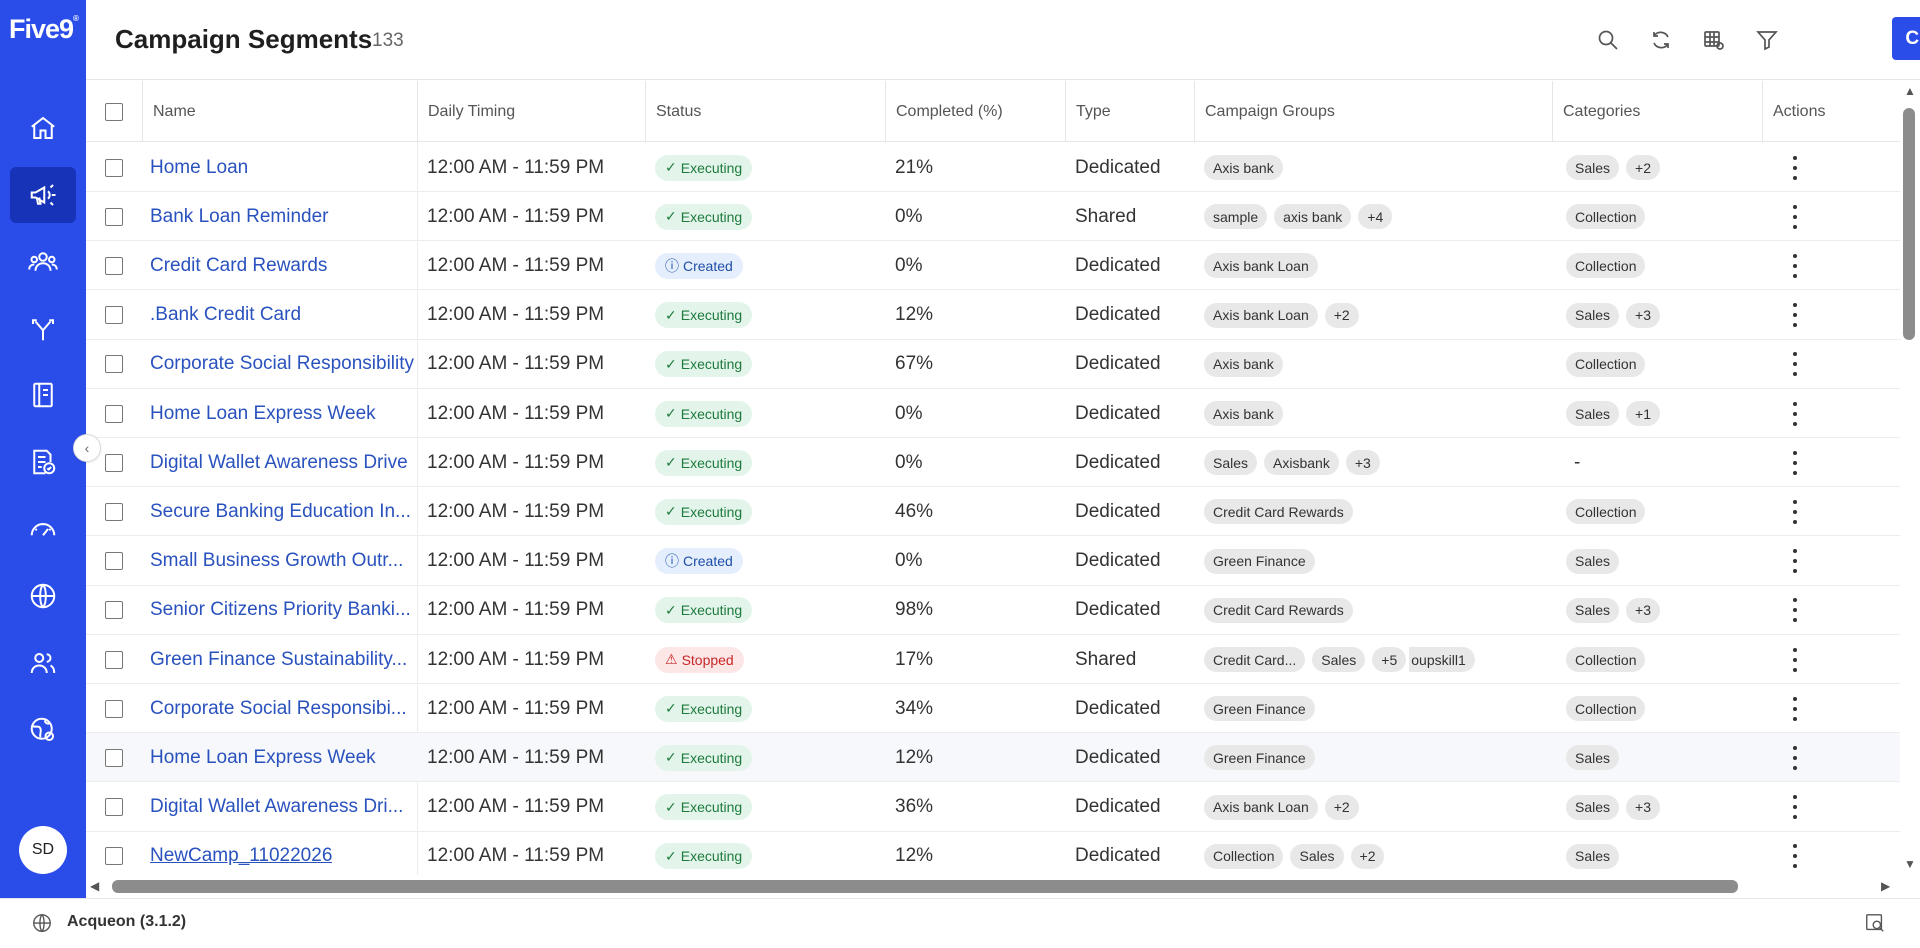  I want to click on inspect-search-icon, so click(1875, 923).